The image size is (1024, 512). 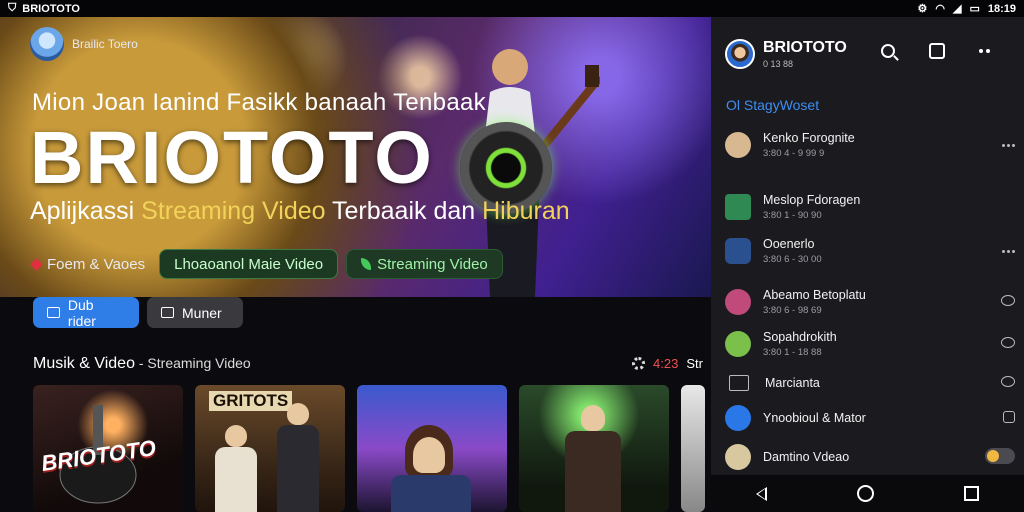 I want to click on panel-toolbar, so click(x=937, y=51).